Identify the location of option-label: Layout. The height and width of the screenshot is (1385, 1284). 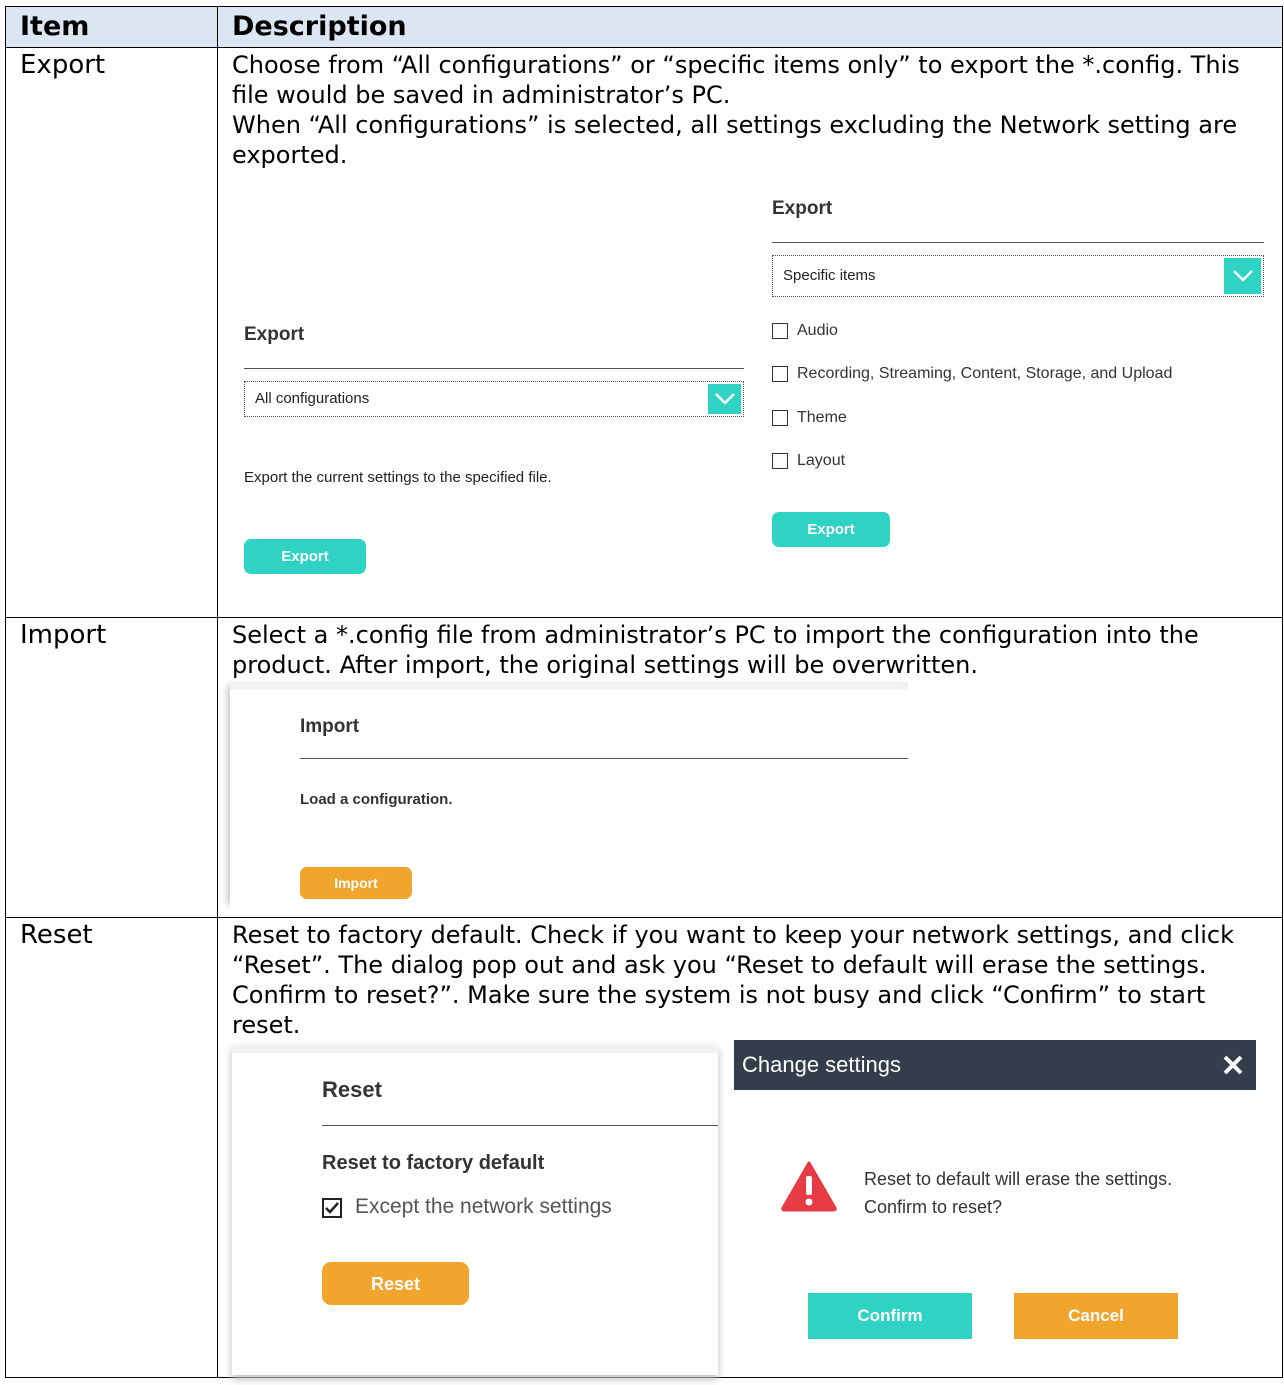
(821, 460).